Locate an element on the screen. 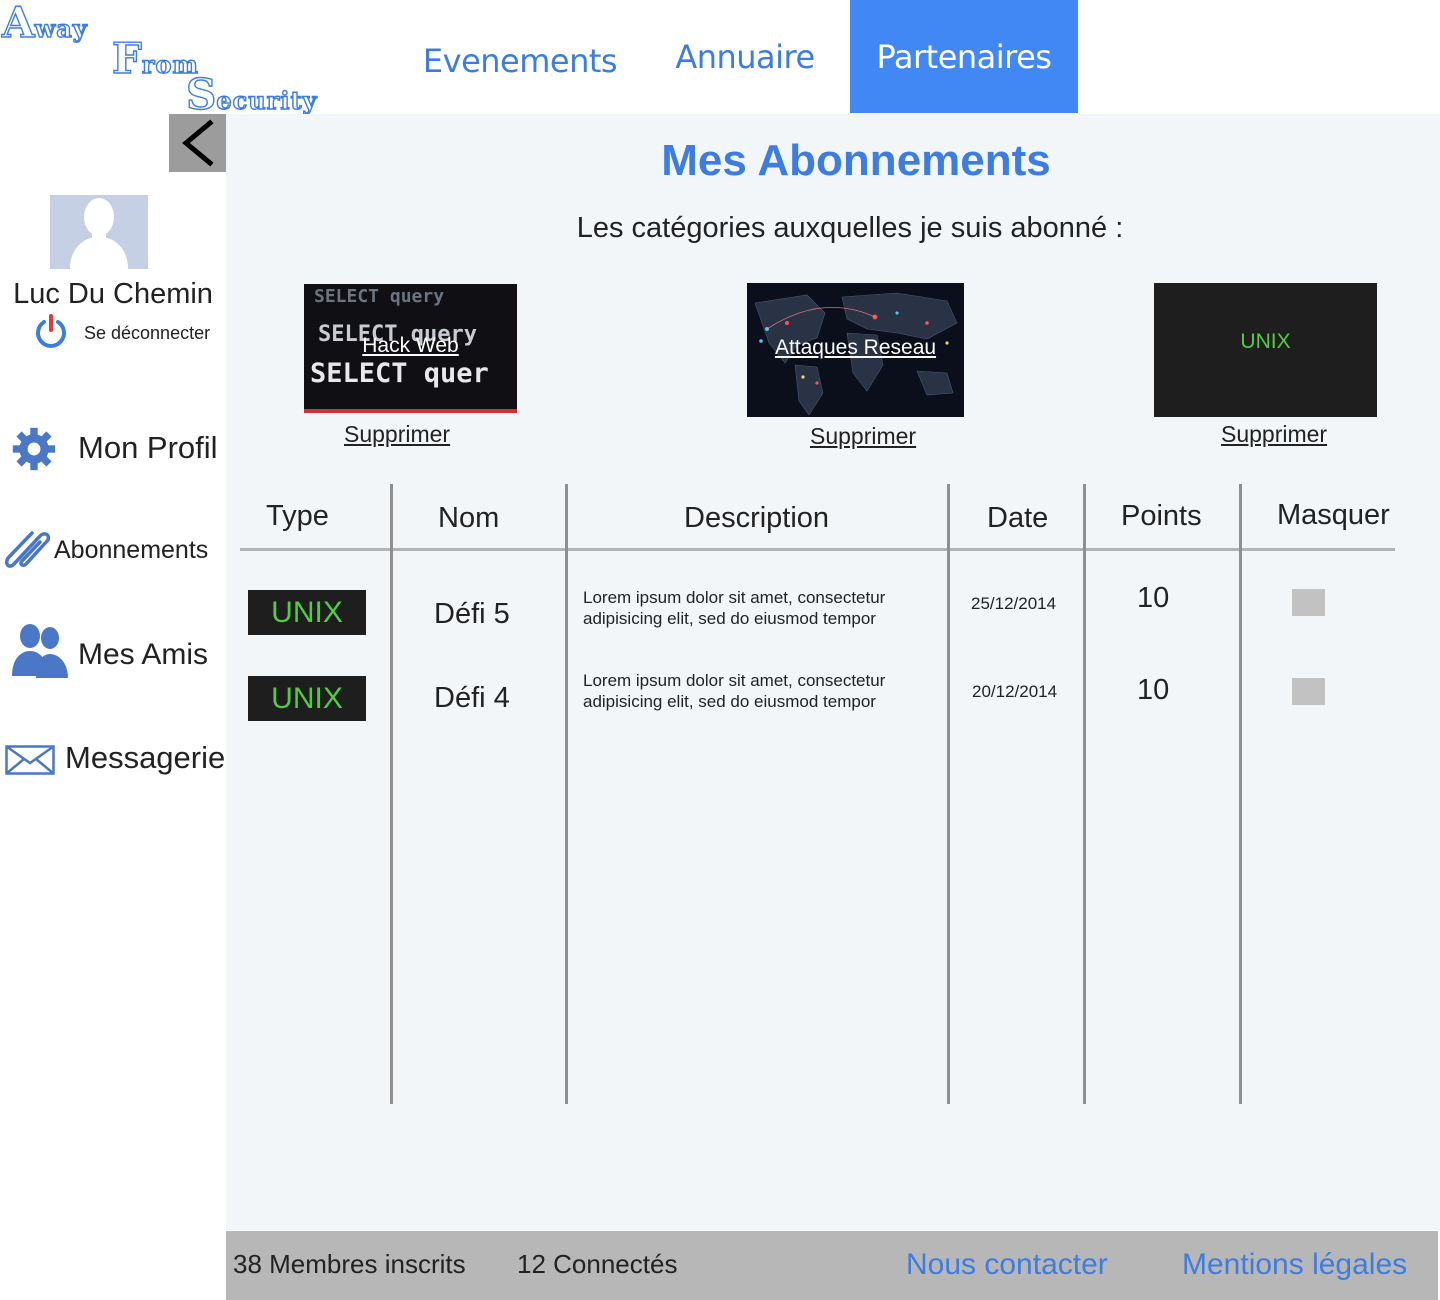  tab-partenaires: Partenaires is located at coordinates (964, 56).